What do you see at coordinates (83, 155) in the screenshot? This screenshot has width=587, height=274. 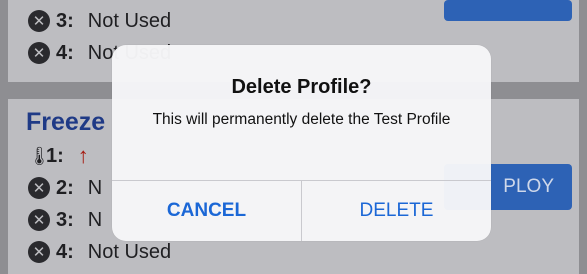 I see `arrow-up-icon: ↑` at bounding box center [83, 155].